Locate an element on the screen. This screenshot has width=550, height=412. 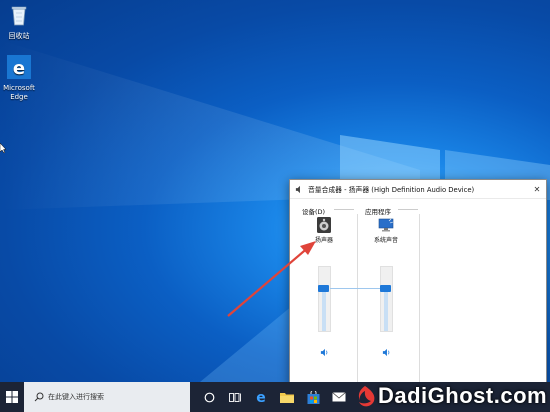
search-placeholder: 在此键入进行搜索 is located at coordinates (76, 397).